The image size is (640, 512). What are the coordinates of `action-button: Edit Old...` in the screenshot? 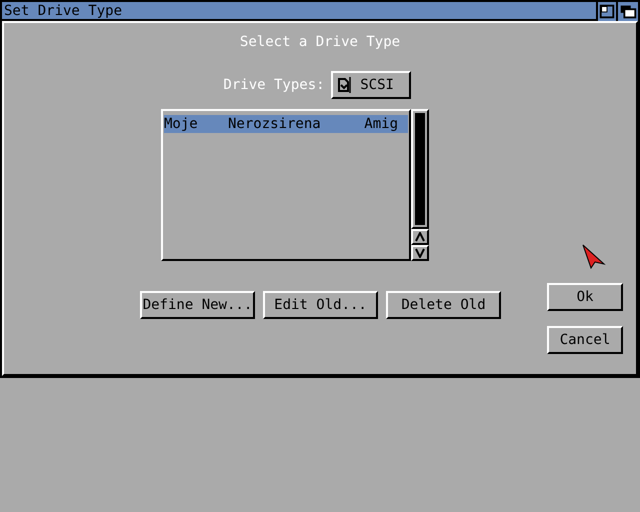 It's located at (320, 305).